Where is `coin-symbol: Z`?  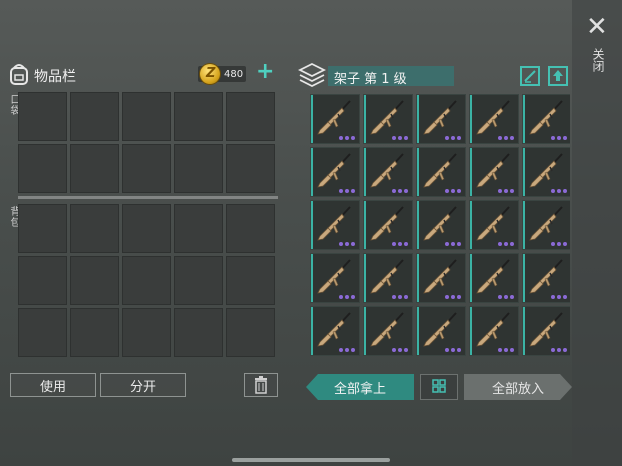 coin-symbol: Z is located at coordinates (211, 73).